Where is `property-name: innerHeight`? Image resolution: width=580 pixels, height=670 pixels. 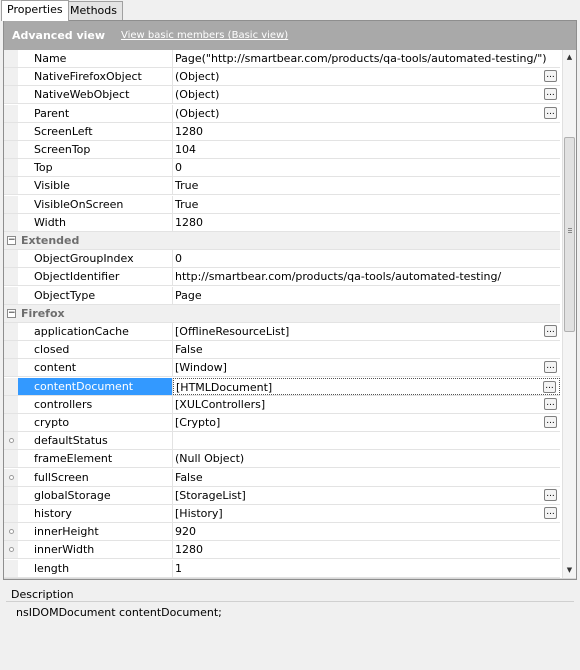 property-name: innerHeight is located at coordinates (95, 531).